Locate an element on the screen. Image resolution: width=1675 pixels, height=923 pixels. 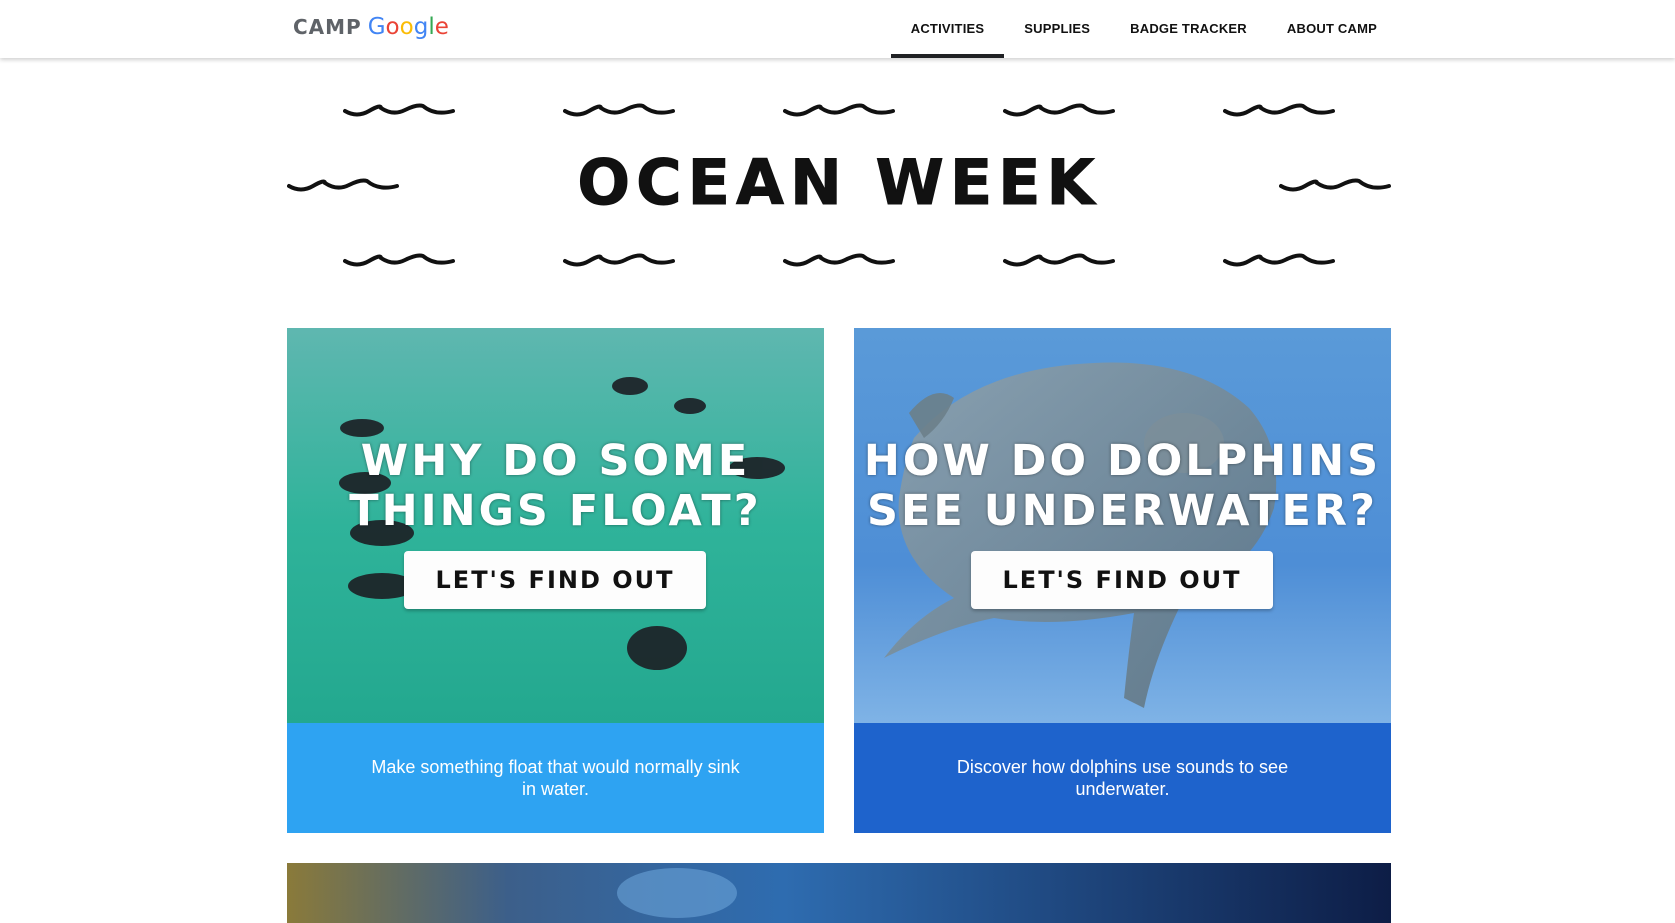
underwater-image is located at coordinates (839, 893).